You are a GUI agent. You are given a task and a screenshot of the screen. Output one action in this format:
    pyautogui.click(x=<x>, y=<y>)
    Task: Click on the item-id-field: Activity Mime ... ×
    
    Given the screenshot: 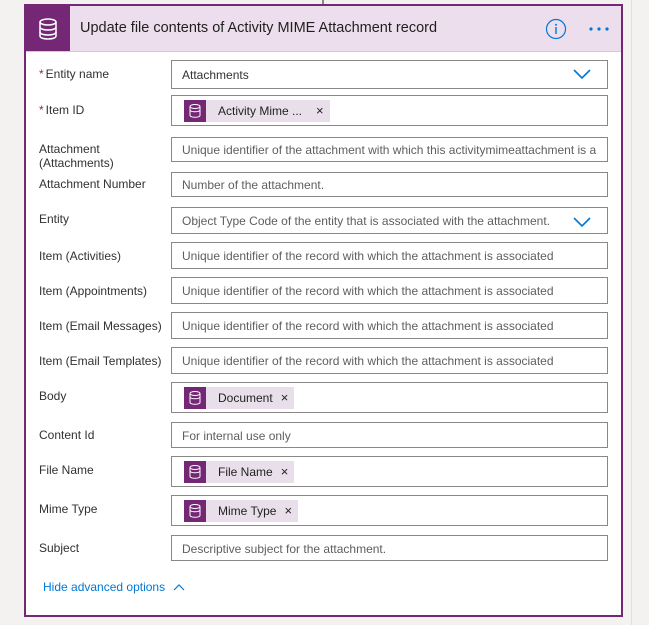 What is the action you would take?
    pyautogui.click(x=389, y=110)
    